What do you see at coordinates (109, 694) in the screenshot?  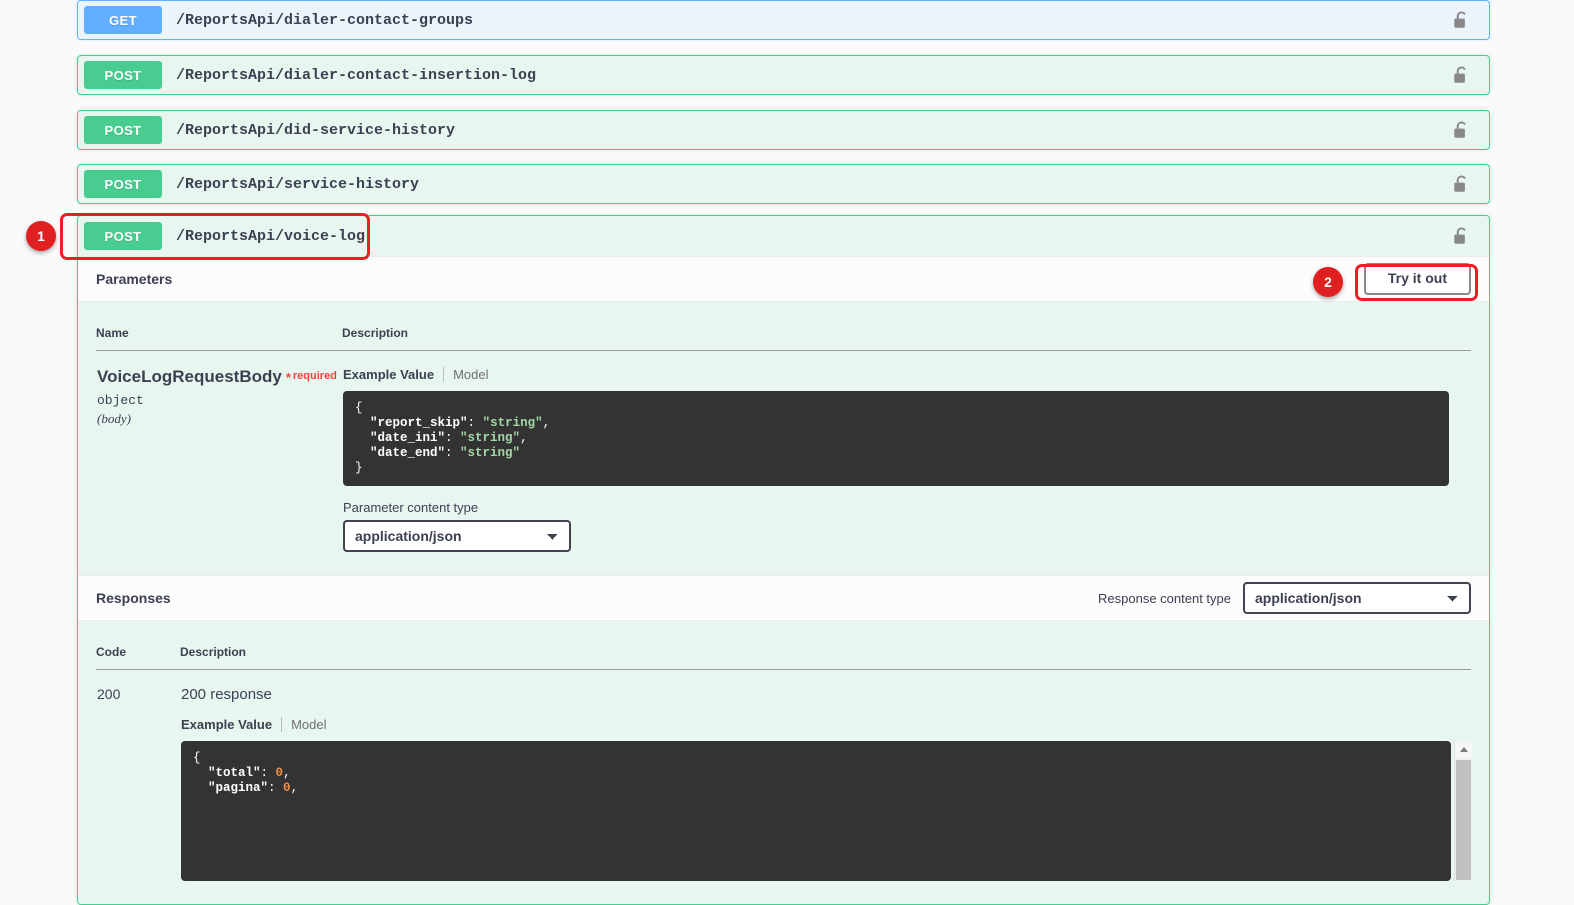 I see `response-code: 200` at bounding box center [109, 694].